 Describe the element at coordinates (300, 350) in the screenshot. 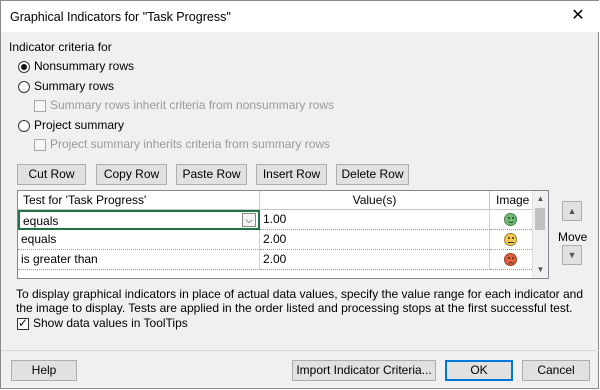

I see `footer-divider` at that location.